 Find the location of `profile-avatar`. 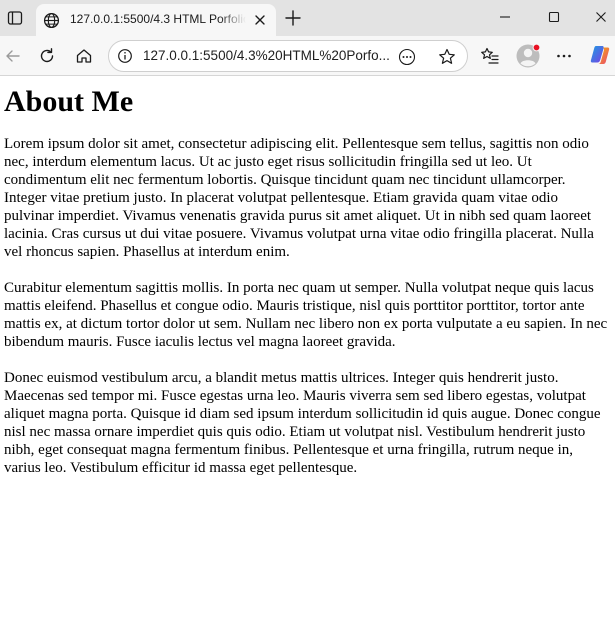

profile-avatar is located at coordinates (528, 55).